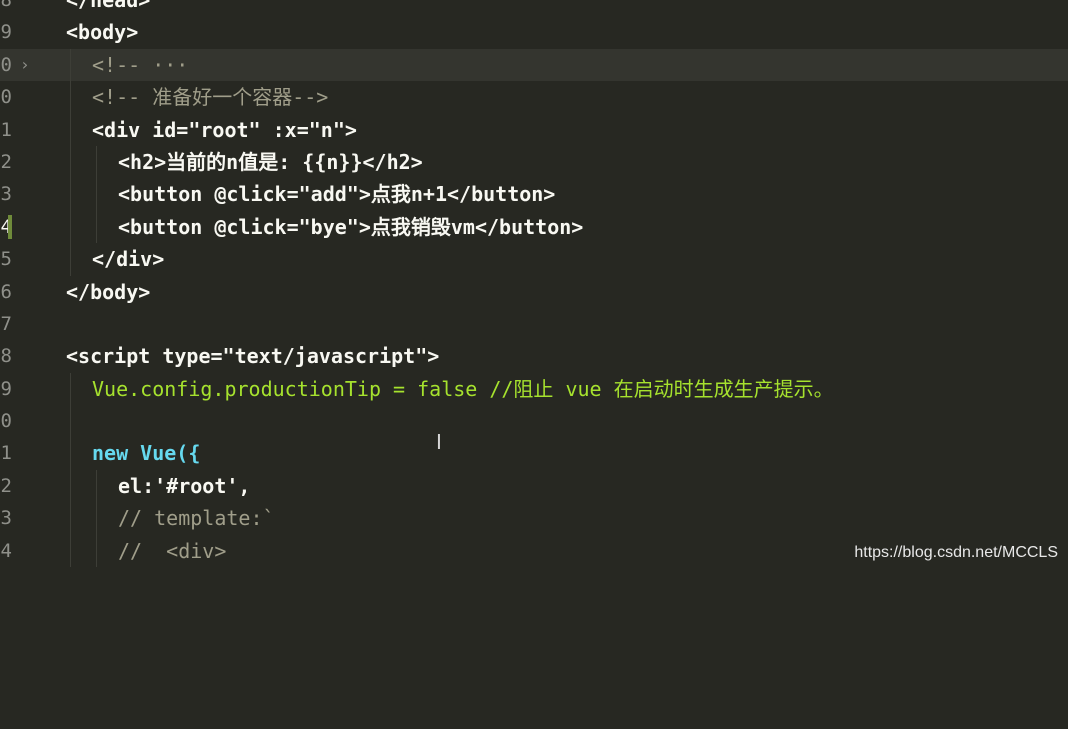 The height and width of the screenshot is (729, 1068). I want to click on modified-line-marker, so click(10, 226).